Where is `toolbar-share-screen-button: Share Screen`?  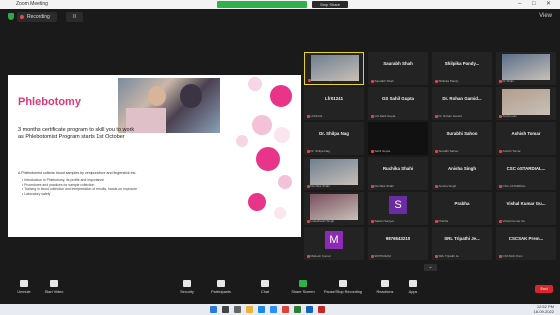 toolbar-share-screen-button: Share Screen is located at coordinates (303, 287).